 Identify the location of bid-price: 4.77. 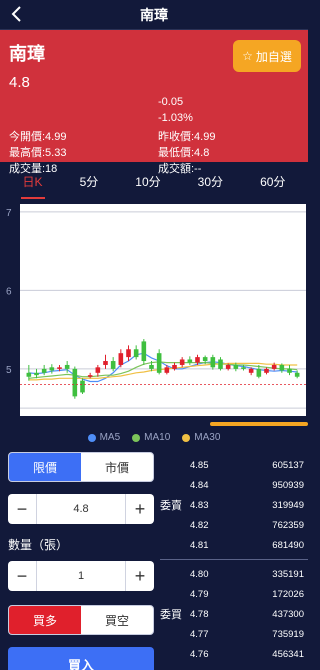
(199, 634).